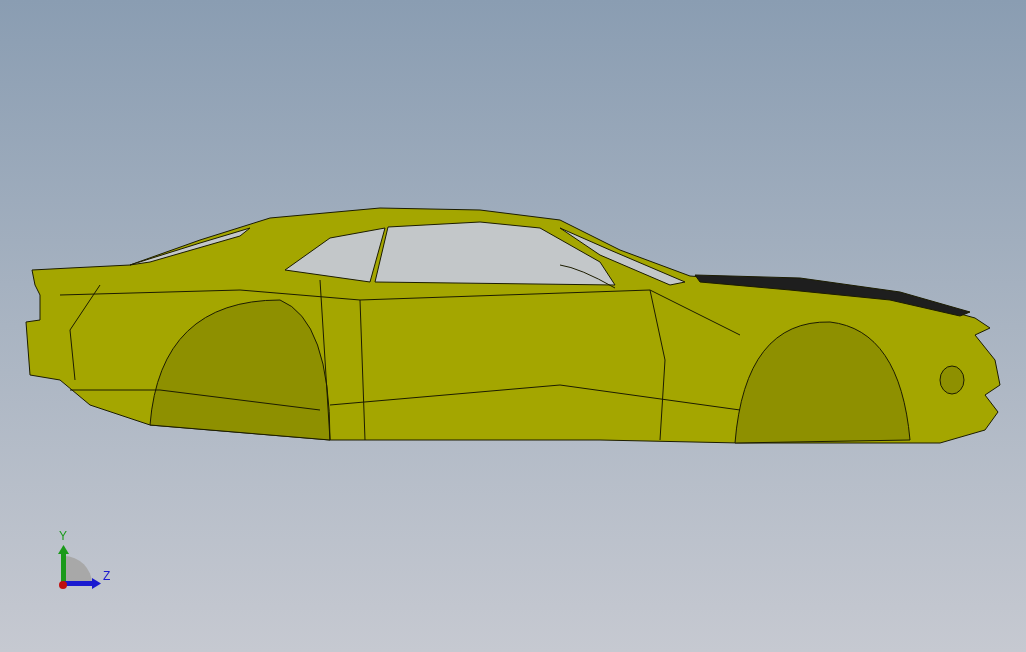  Describe the element at coordinates (63, 585) in the screenshot. I see `origin-dot-icon` at that location.